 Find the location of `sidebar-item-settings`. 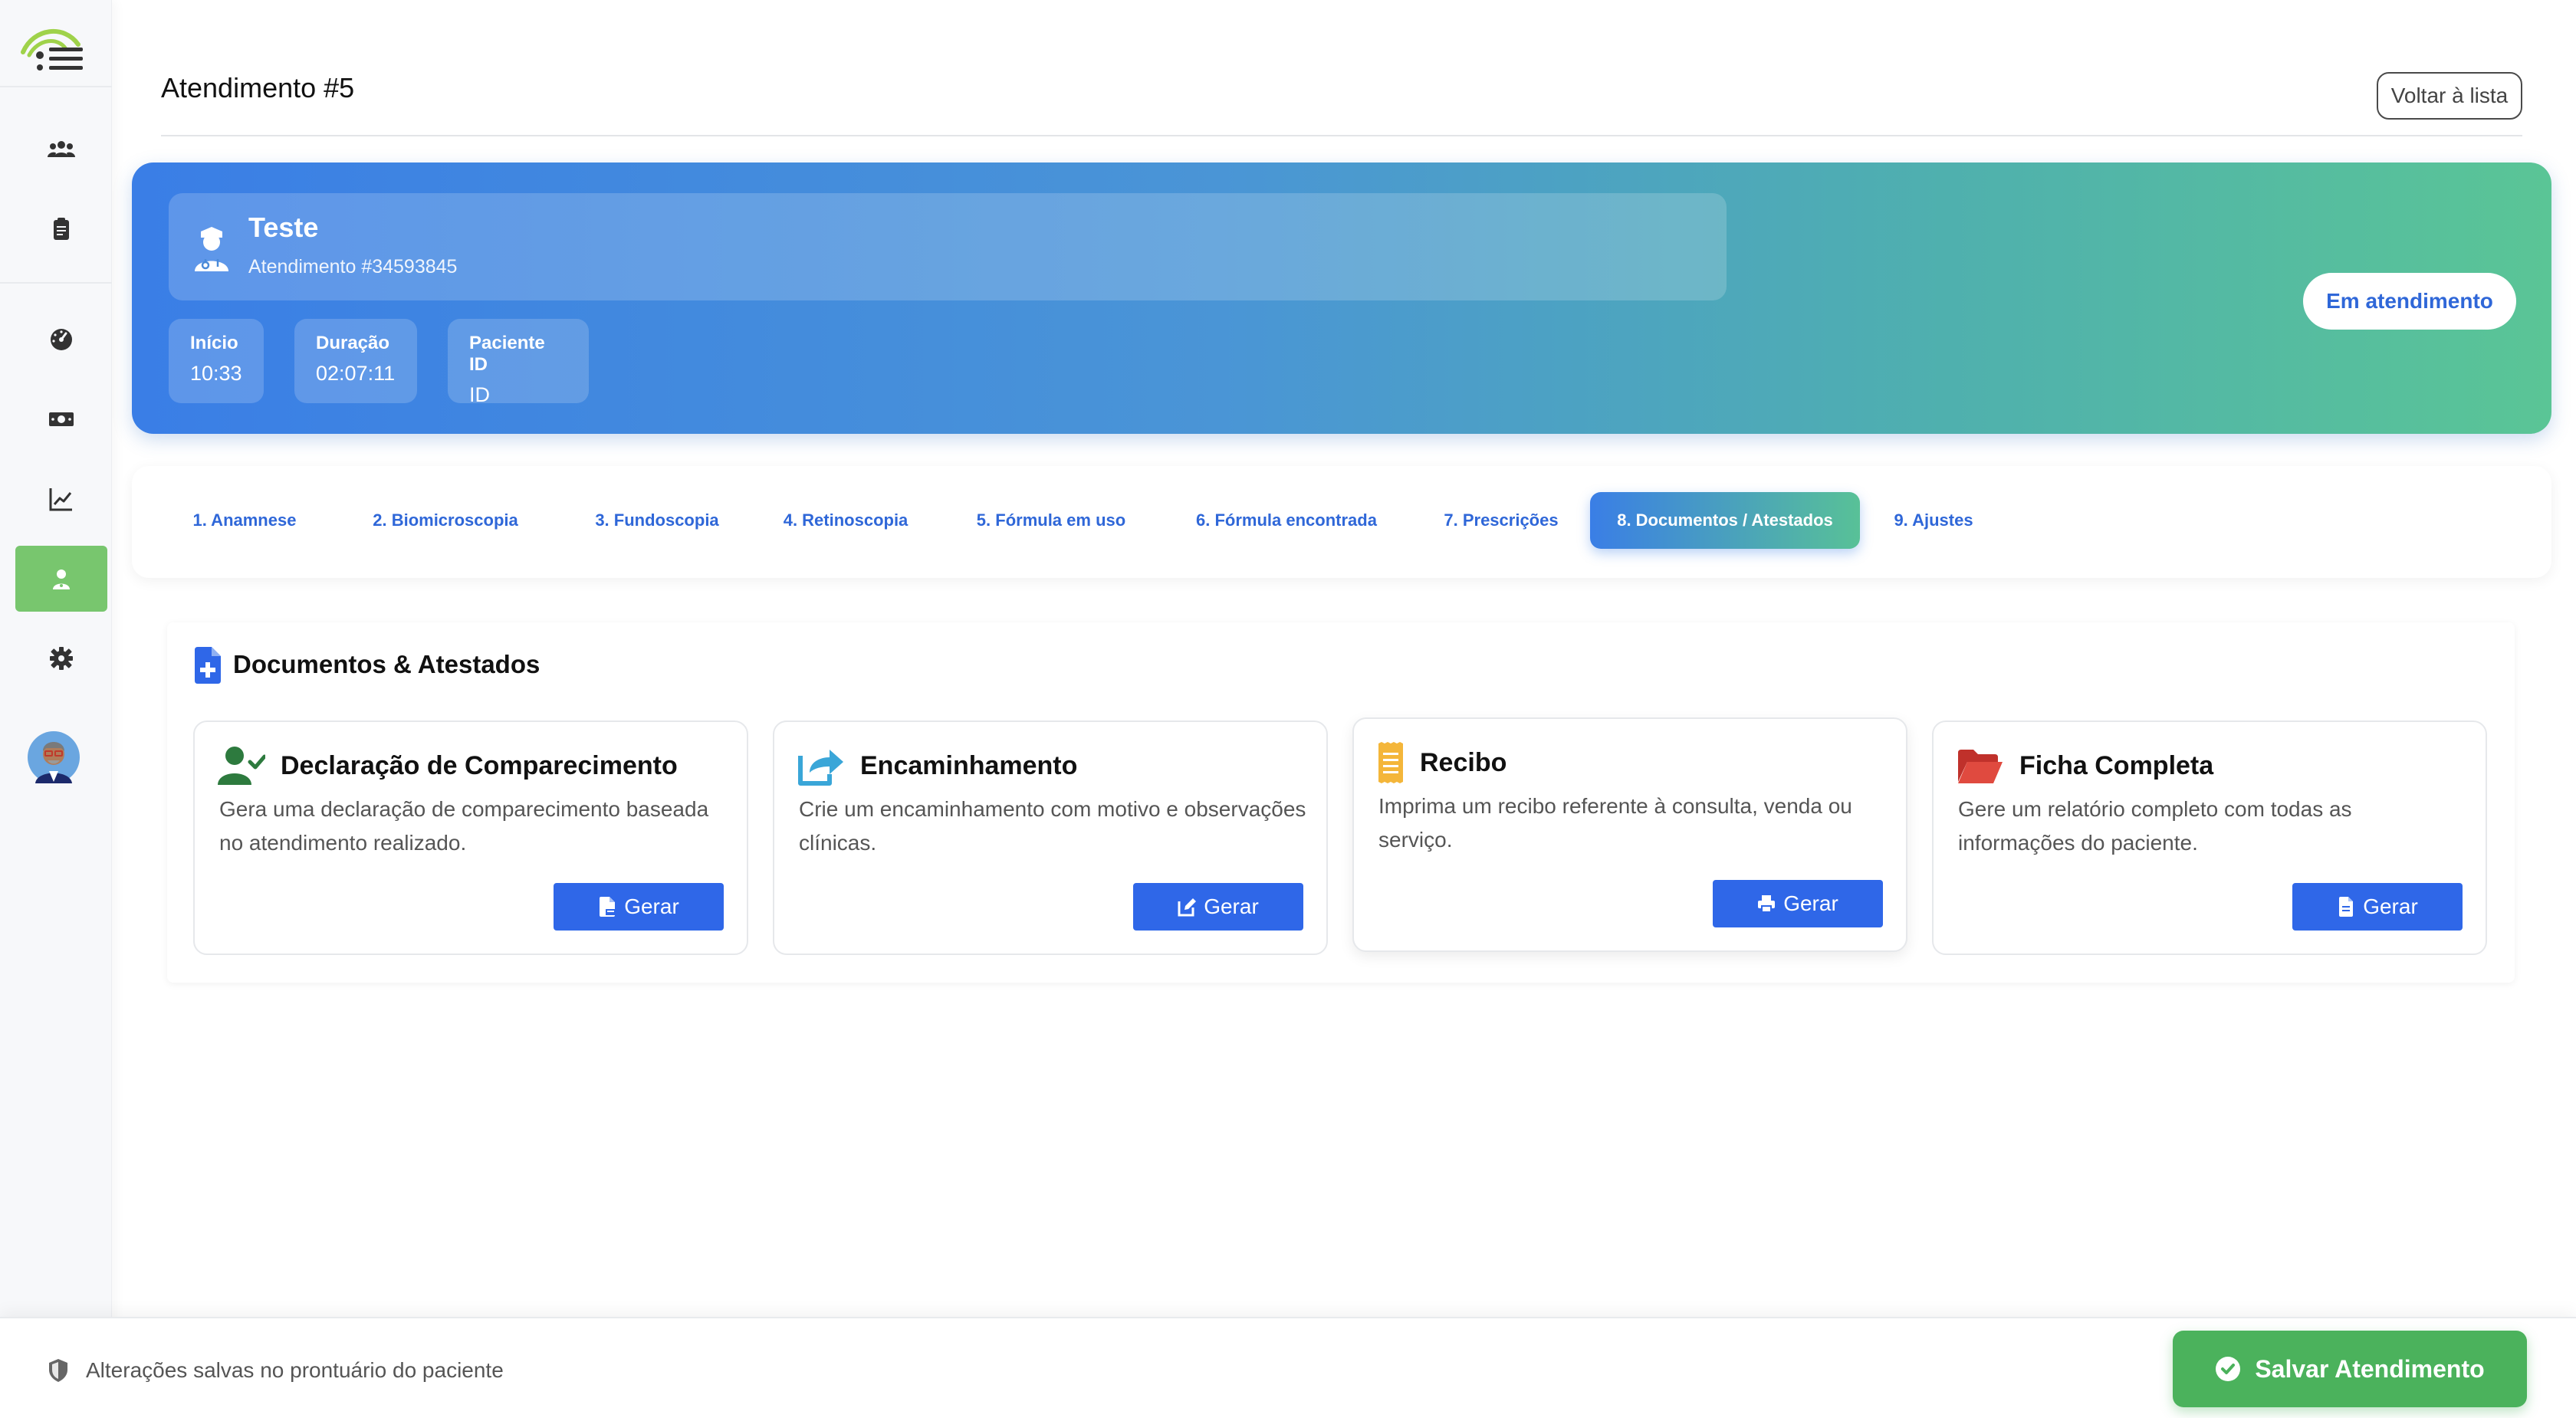

sidebar-item-settings is located at coordinates (61, 658).